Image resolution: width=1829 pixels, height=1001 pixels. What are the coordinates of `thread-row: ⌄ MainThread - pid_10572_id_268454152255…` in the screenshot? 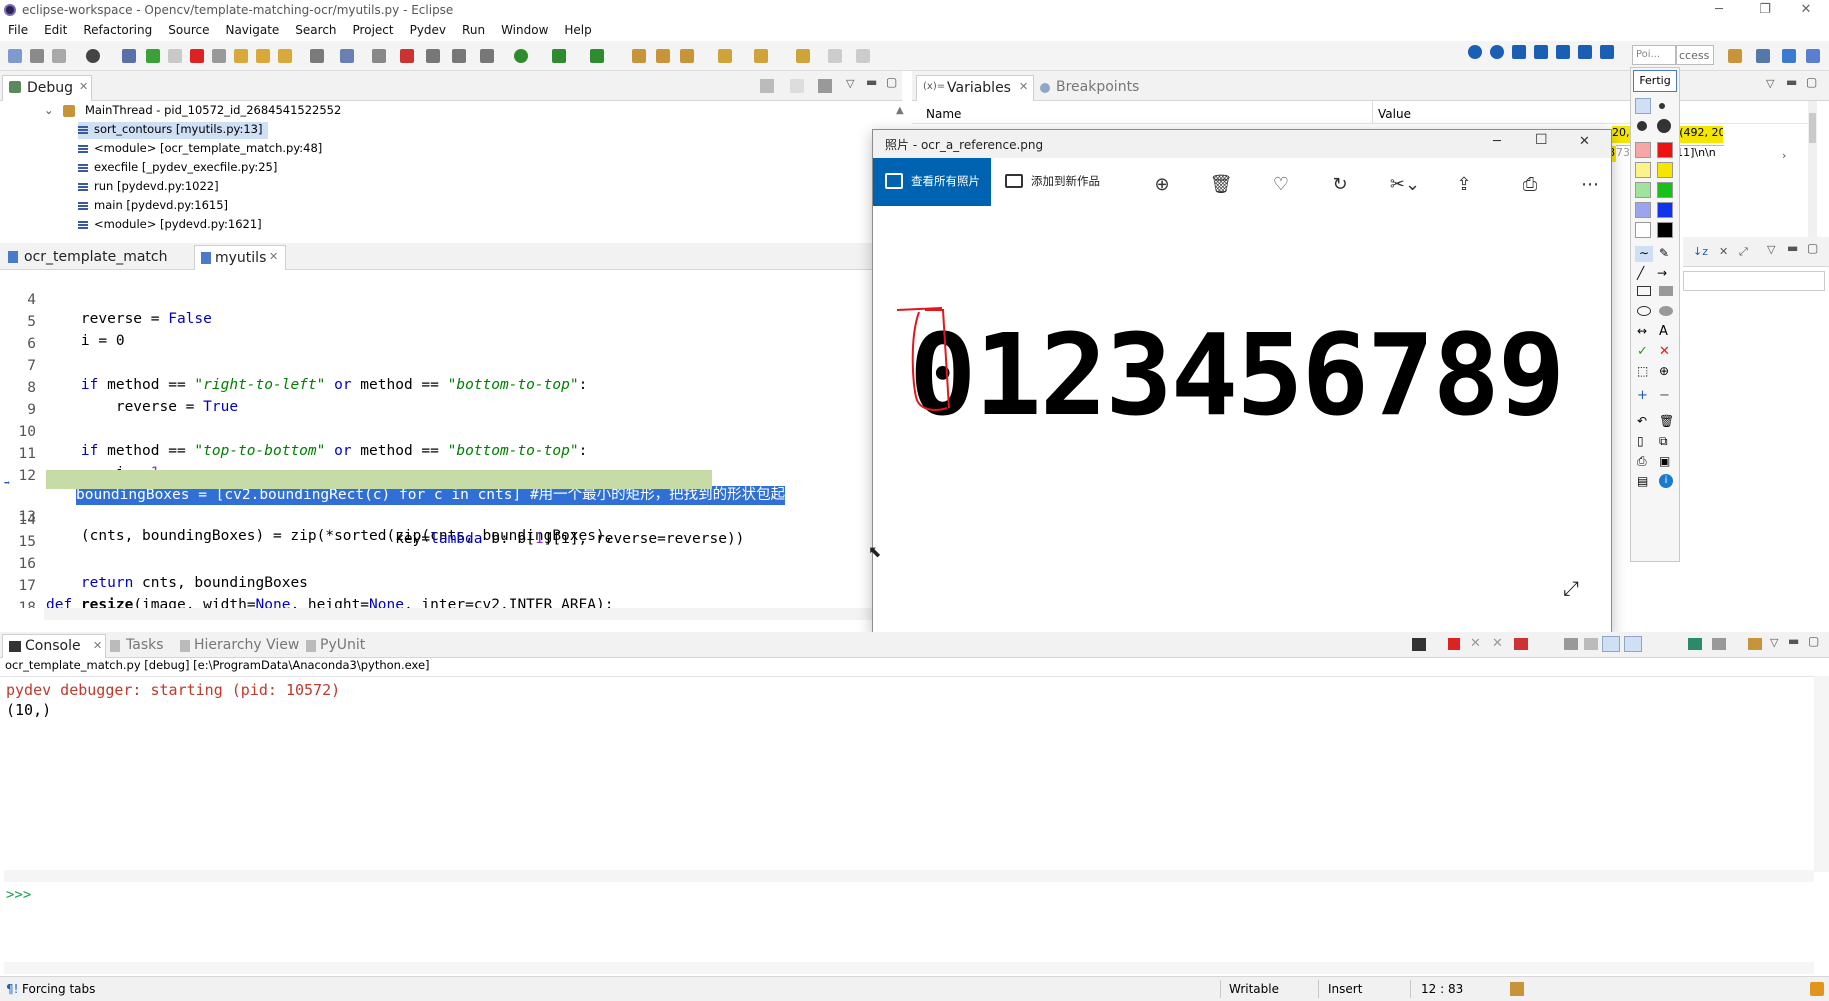 It's located at (192, 111).